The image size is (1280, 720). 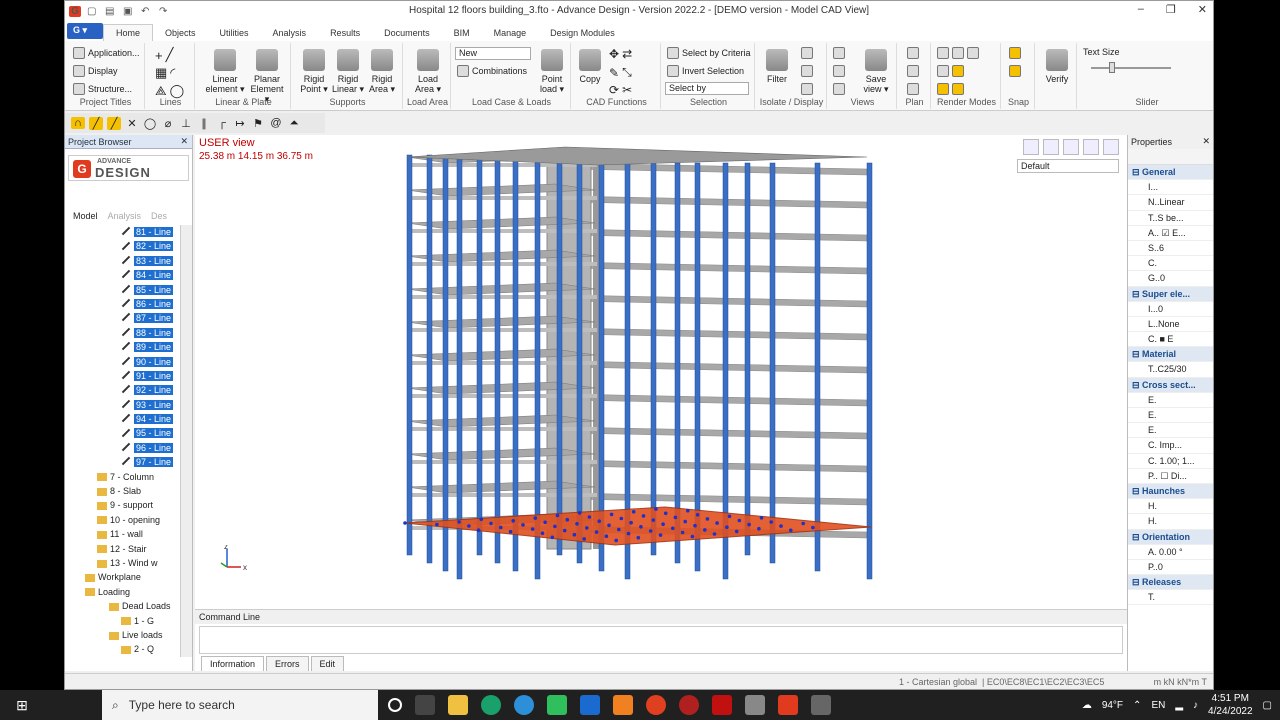 I want to click on tab-documents: Documents, so click(x=407, y=33).